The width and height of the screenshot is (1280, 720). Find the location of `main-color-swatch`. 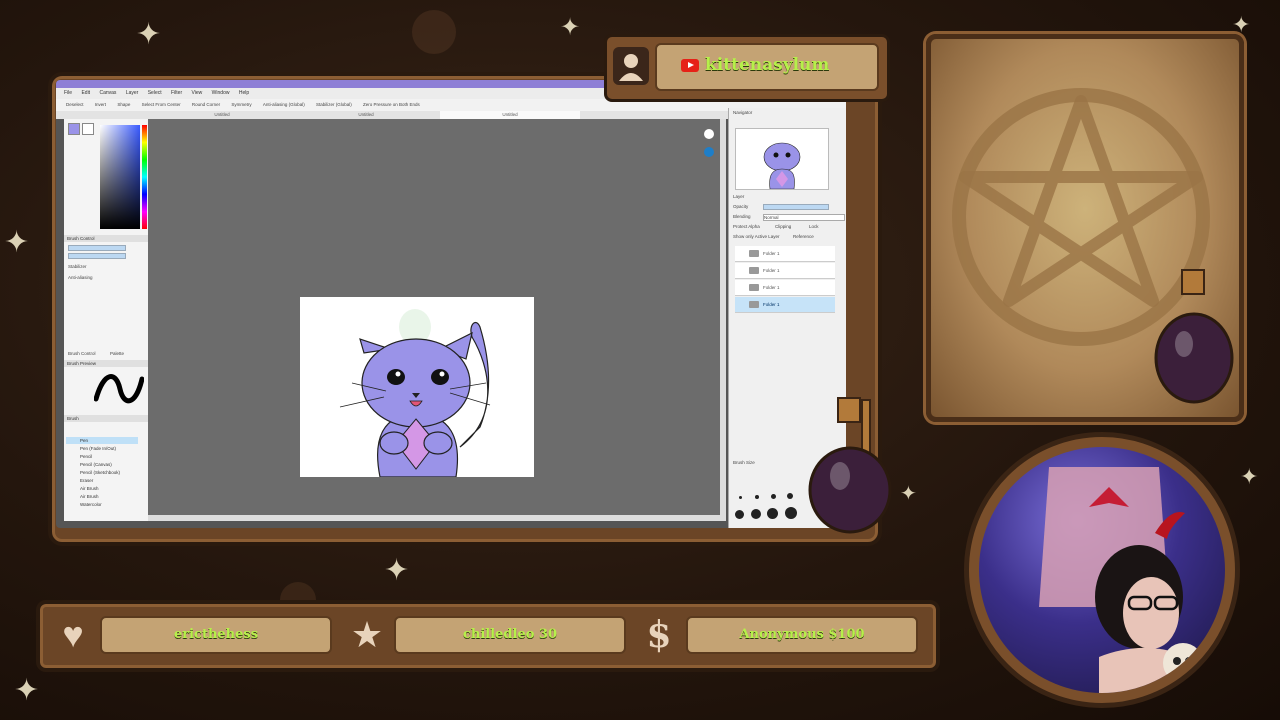

main-color-swatch is located at coordinates (74, 129).